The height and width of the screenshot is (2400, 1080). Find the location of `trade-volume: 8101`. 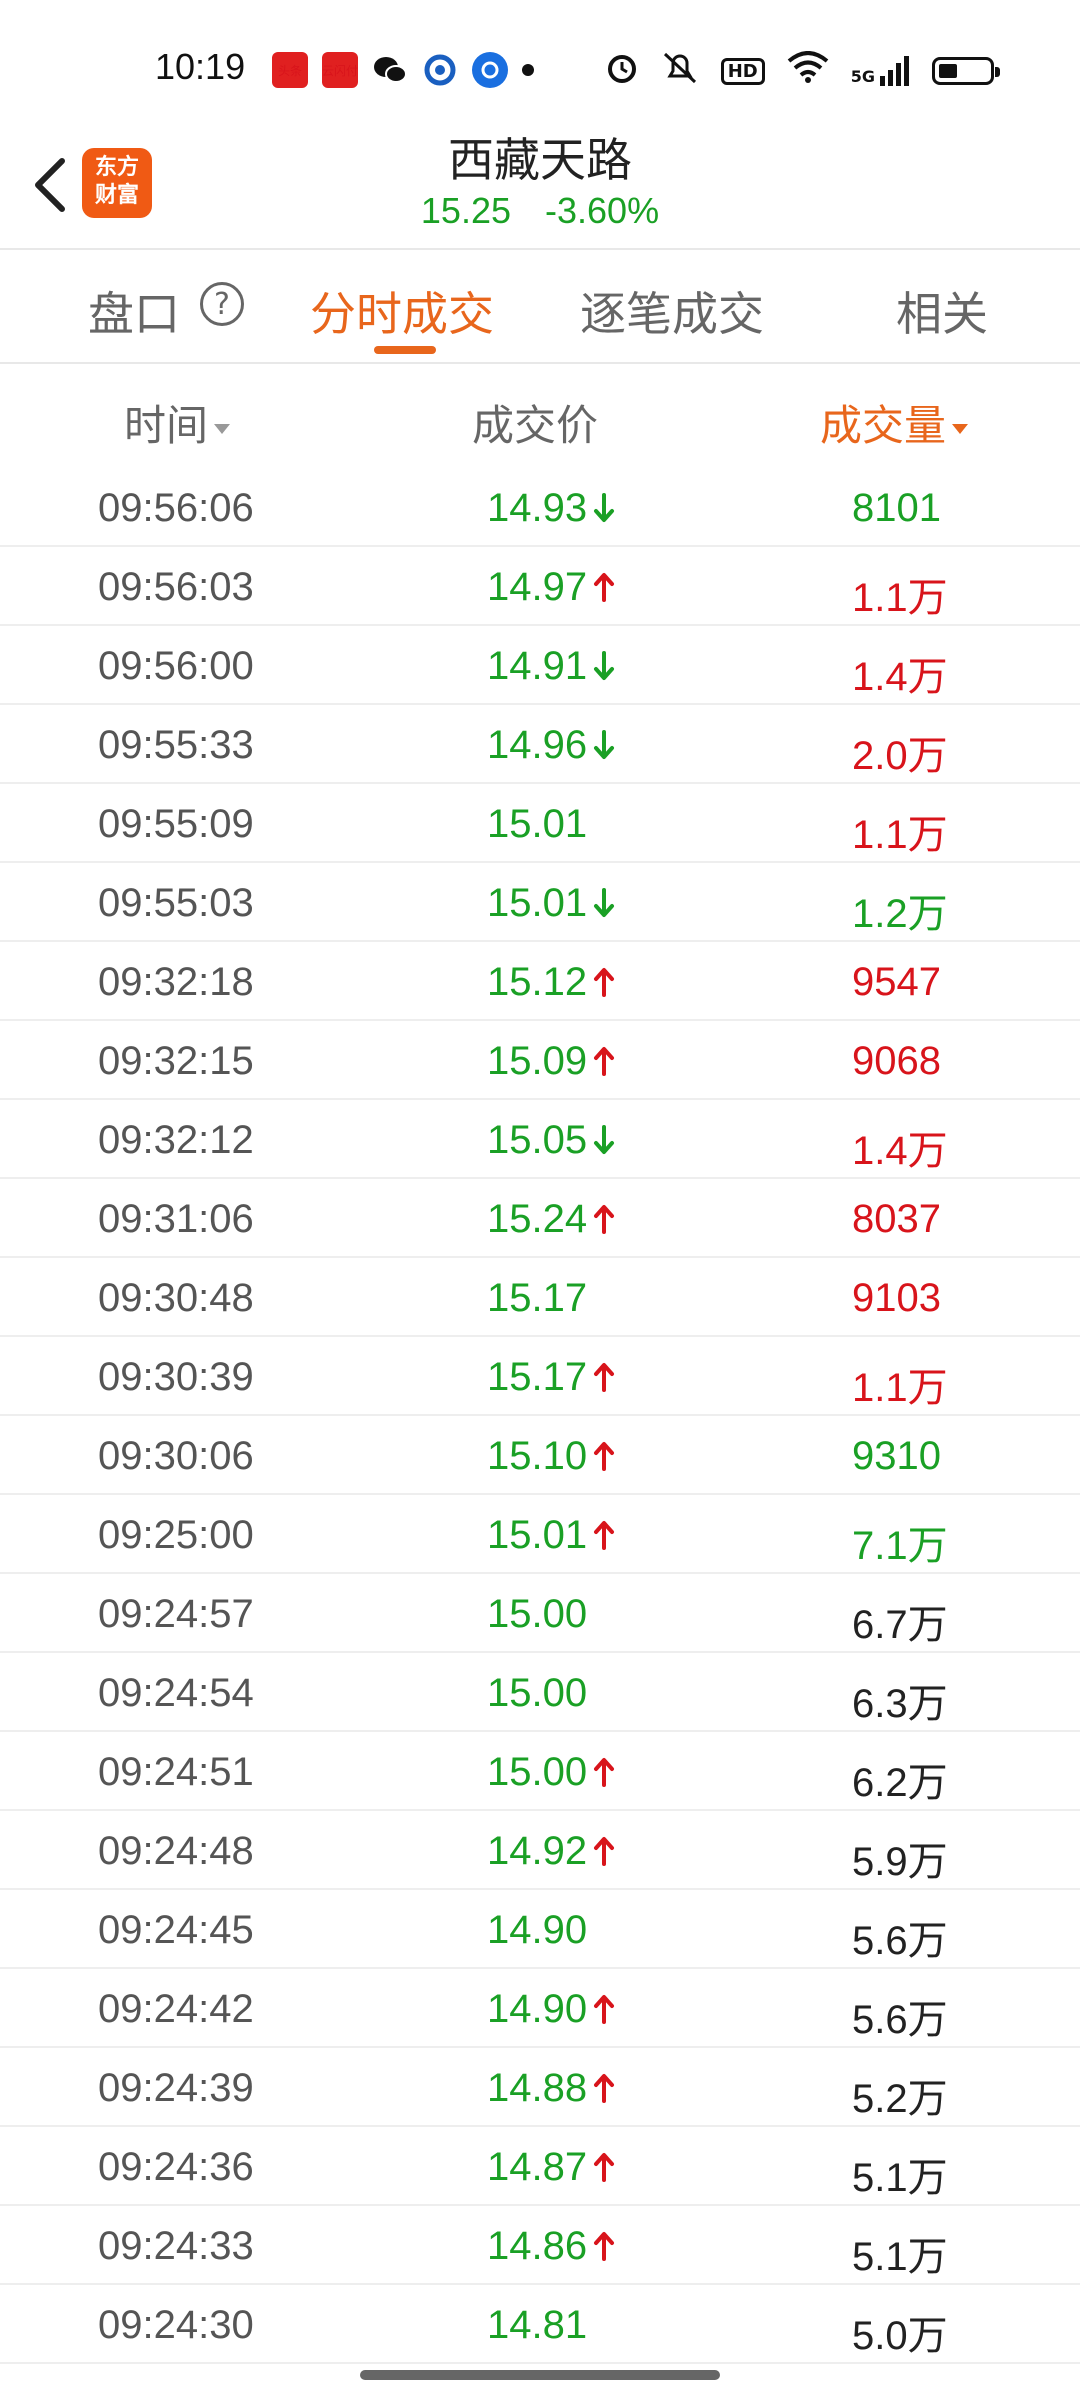

trade-volume: 8101 is located at coordinates (896, 508).